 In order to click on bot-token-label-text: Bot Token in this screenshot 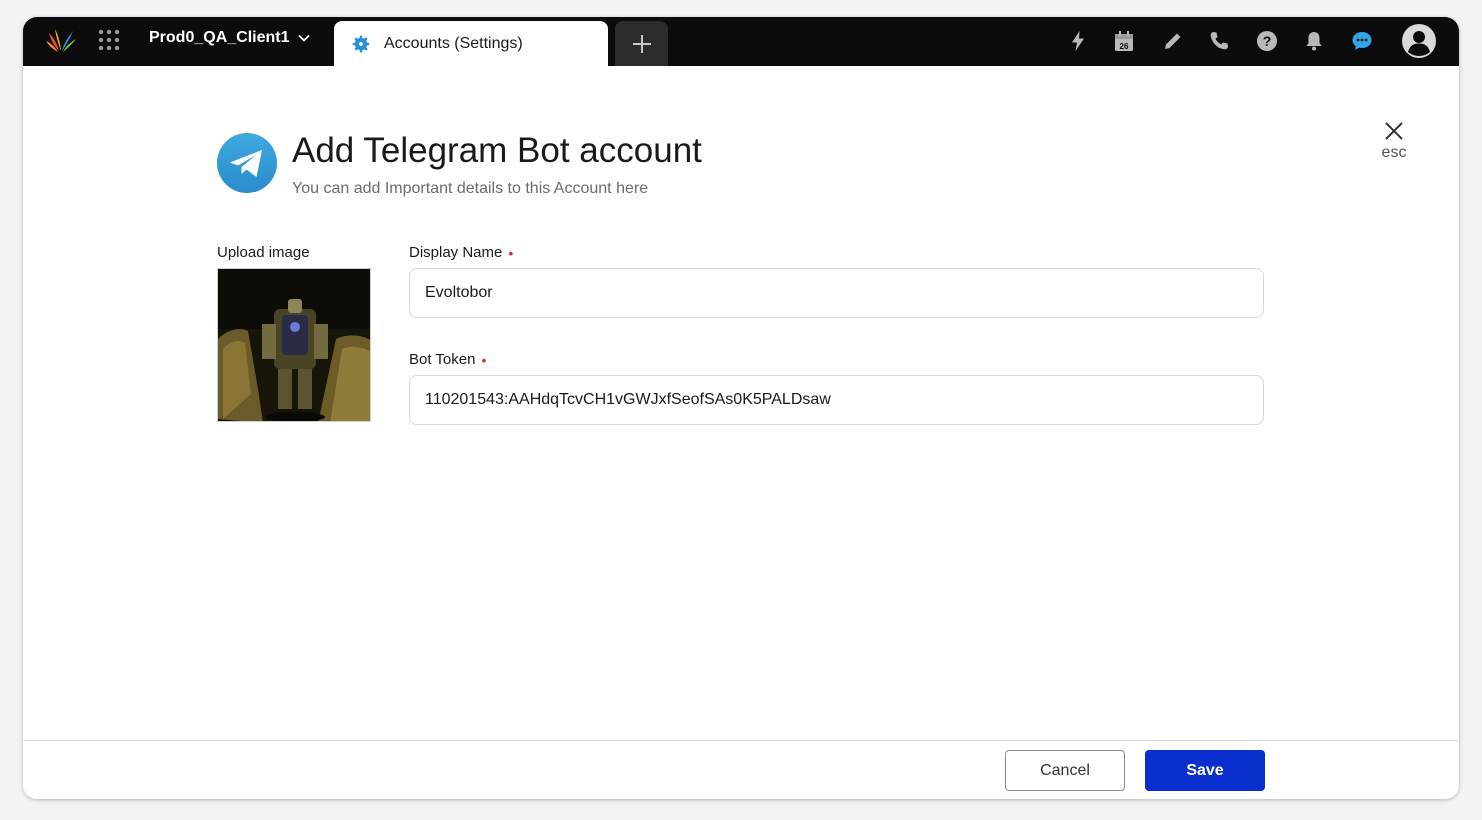, I will do `click(442, 359)`.